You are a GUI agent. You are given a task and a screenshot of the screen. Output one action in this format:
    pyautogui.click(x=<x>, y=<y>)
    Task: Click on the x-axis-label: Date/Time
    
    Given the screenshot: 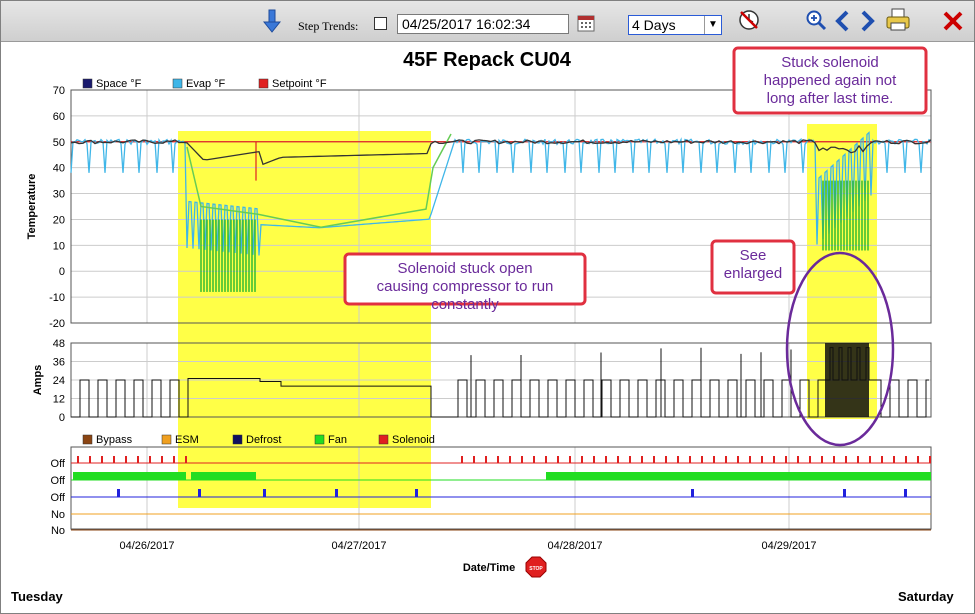 What is the action you would take?
    pyautogui.click(x=489, y=568)
    